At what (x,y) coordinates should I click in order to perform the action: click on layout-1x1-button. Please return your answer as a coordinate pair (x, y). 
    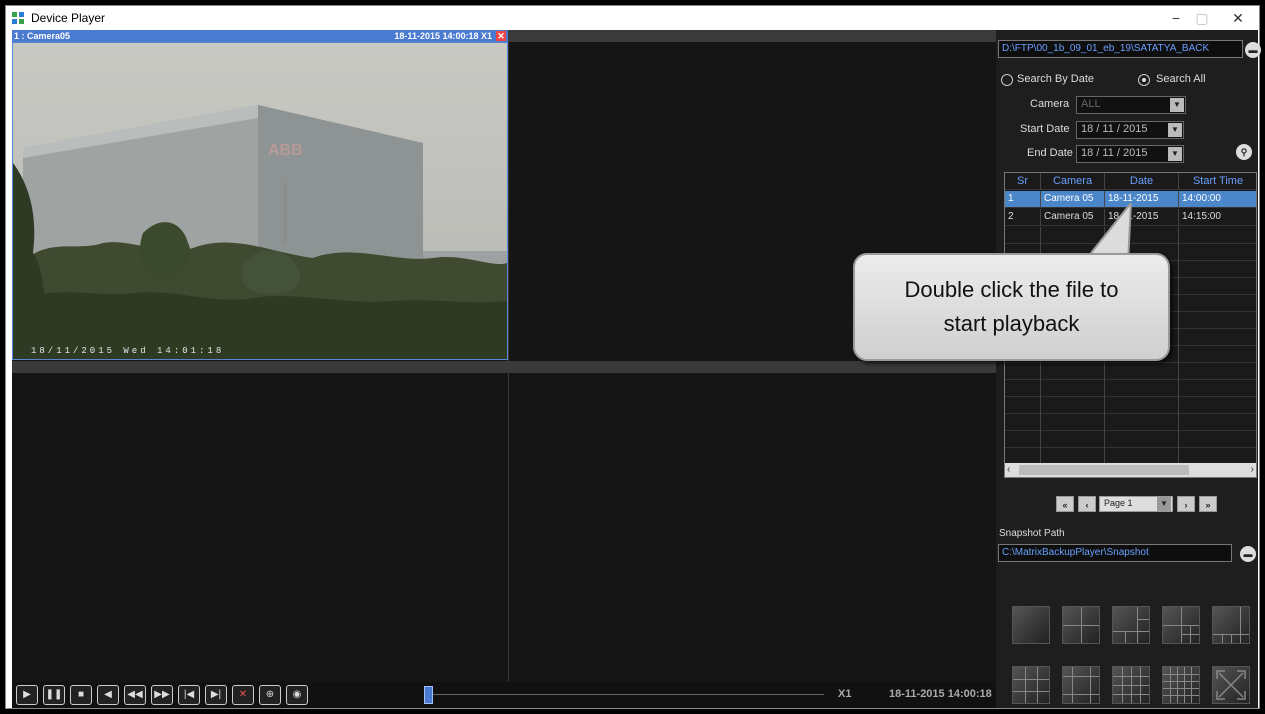
    Looking at the image, I should click on (1031, 625).